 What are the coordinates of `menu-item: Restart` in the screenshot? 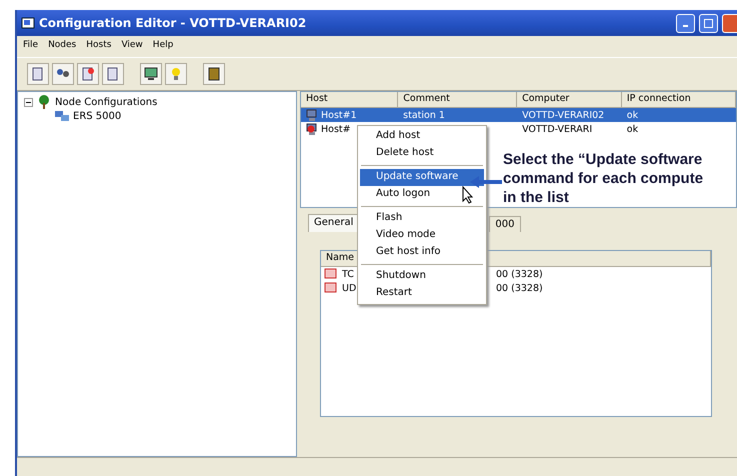 It's located at (422, 293).